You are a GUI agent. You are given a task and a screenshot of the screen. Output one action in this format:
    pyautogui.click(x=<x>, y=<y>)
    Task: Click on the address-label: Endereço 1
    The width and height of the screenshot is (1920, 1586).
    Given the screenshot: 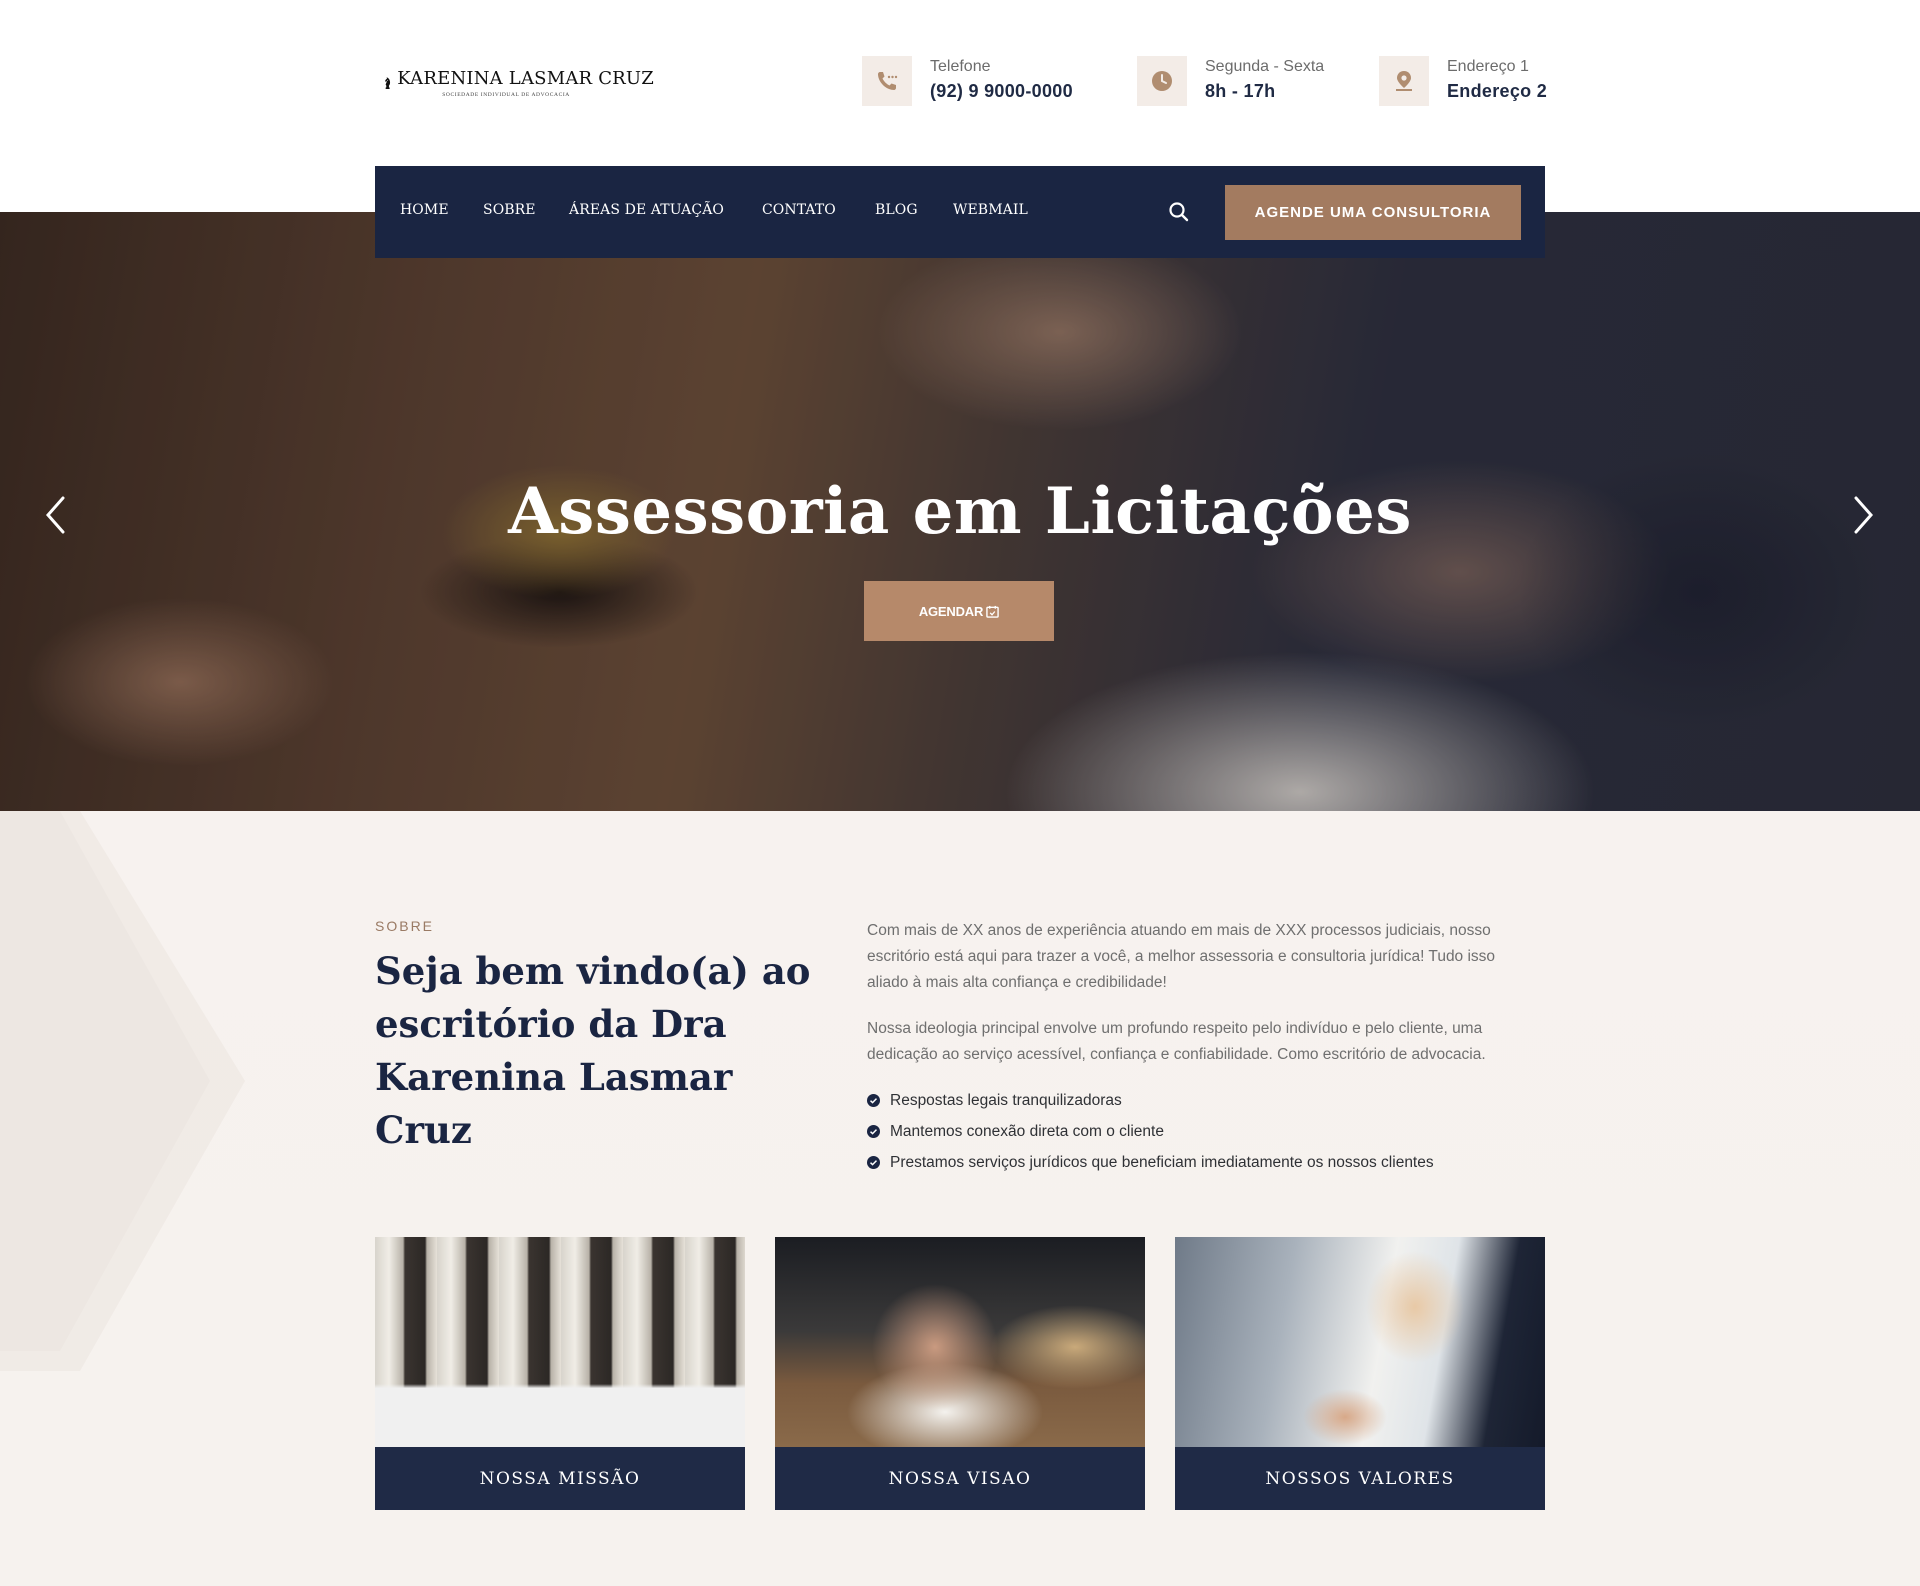 What is the action you would take?
    pyautogui.click(x=1488, y=66)
    